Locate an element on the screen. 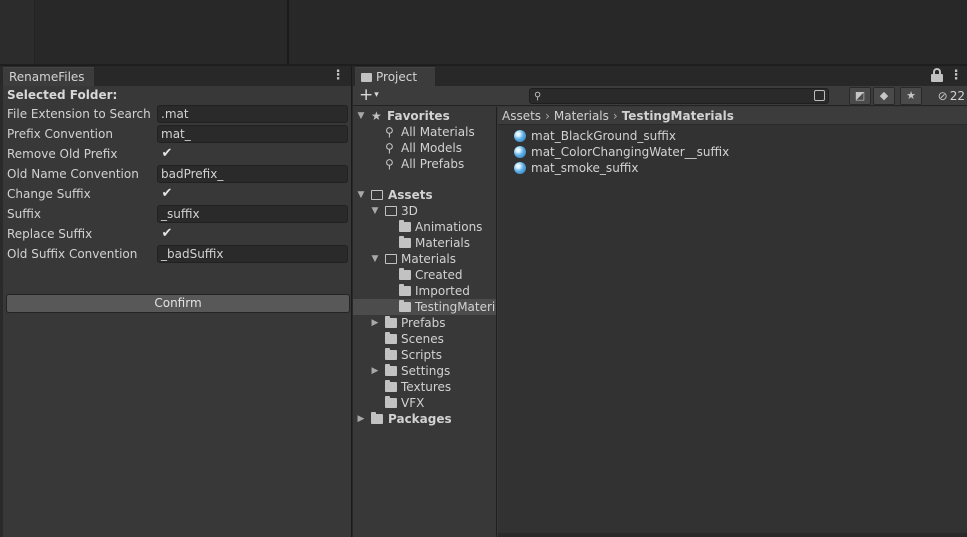  breadcrumb-item-materials: Materials is located at coordinates (581, 116).